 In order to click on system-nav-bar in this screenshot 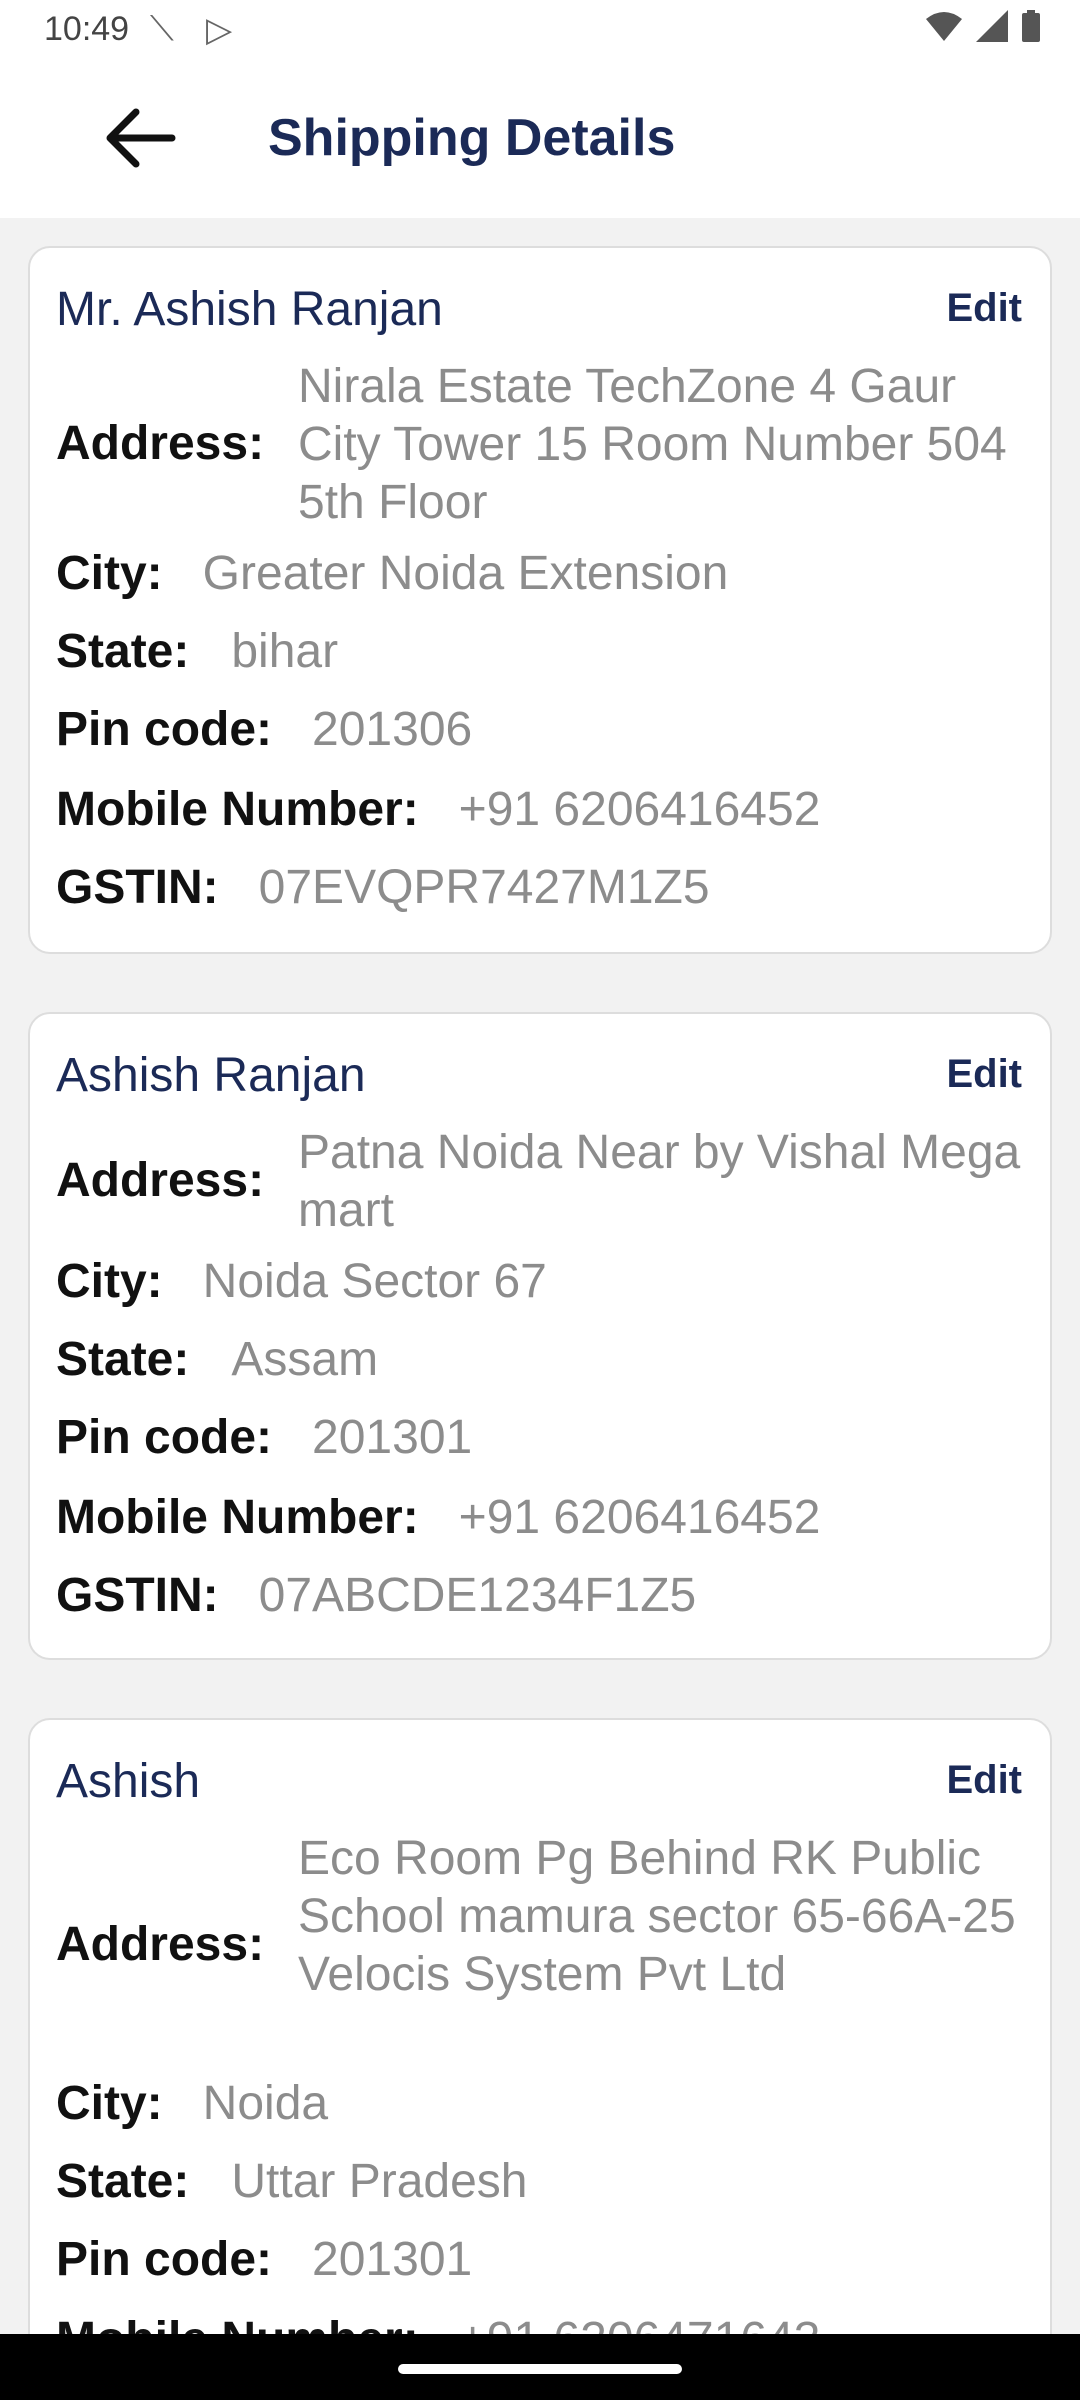, I will do `click(540, 2367)`.